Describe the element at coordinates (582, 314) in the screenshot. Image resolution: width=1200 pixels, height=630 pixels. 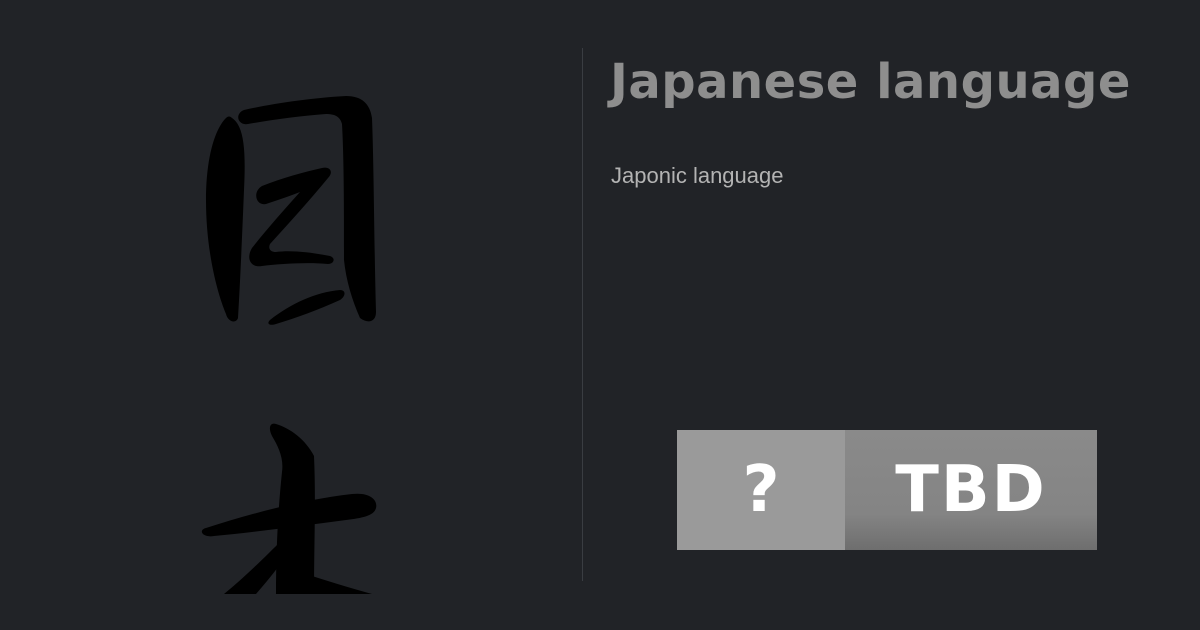
I see `vertical-divider` at that location.